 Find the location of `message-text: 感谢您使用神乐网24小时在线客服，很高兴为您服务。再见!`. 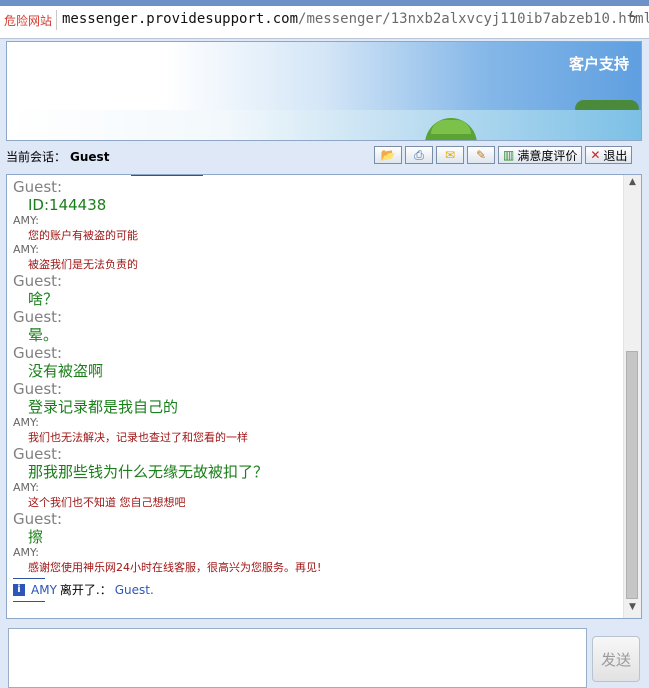

message-text: 感谢您使用神乐网24小时在线客服，很高兴为您服务。再见! is located at coordinates (175, 567).